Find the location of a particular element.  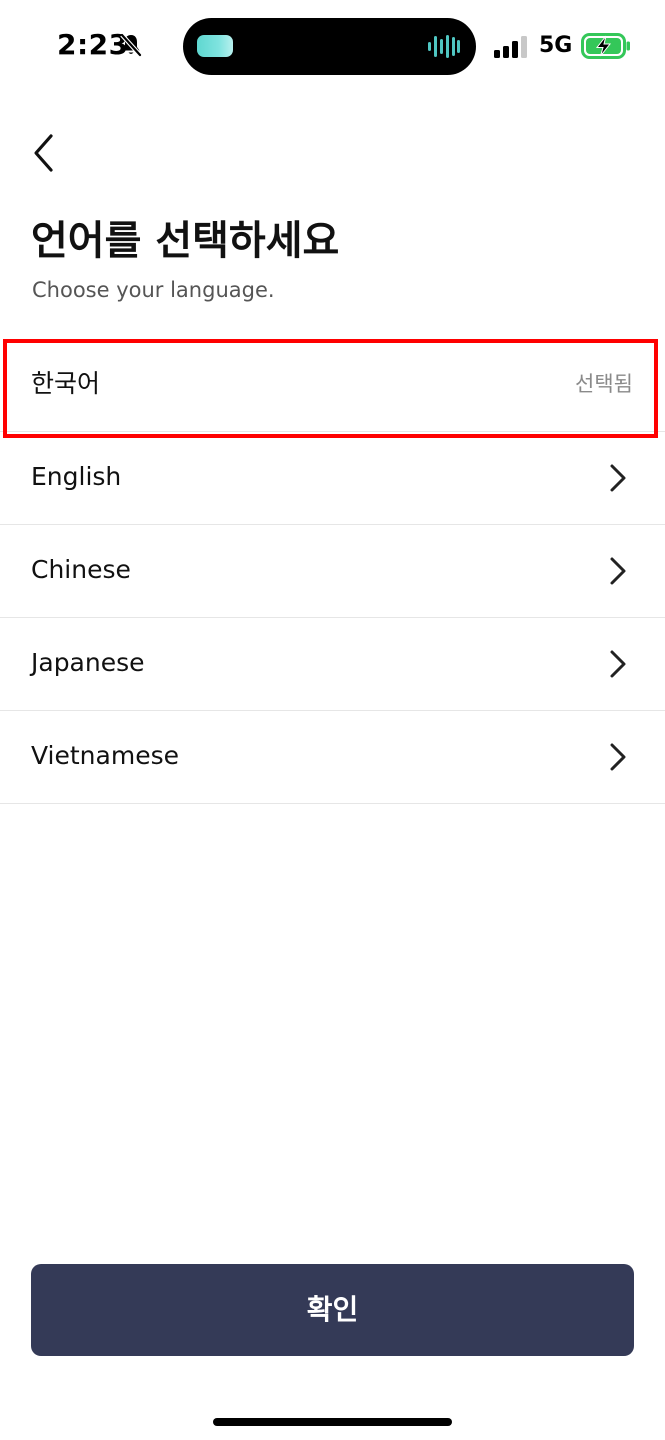

dynamic-island is located at coordinates (329, 46).